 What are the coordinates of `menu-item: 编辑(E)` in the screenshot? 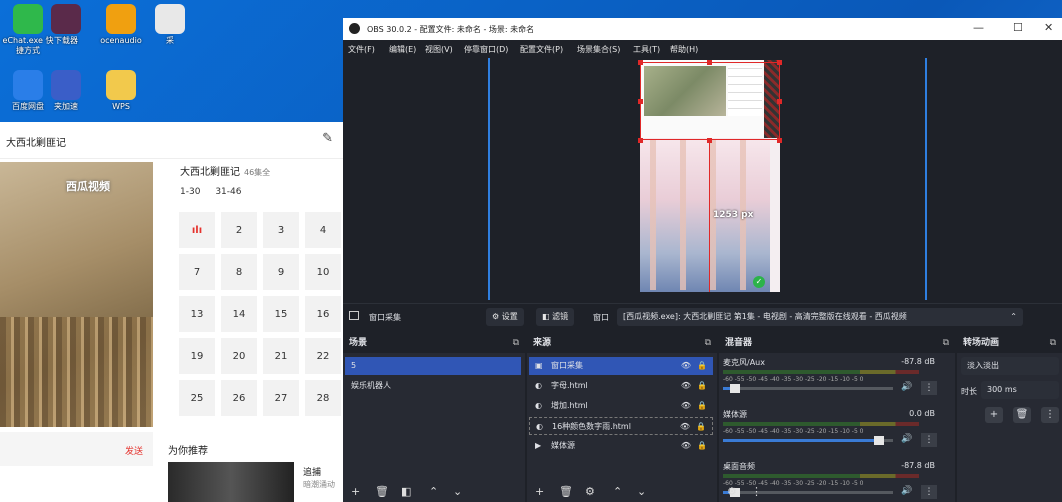 It's located at (402, 49).